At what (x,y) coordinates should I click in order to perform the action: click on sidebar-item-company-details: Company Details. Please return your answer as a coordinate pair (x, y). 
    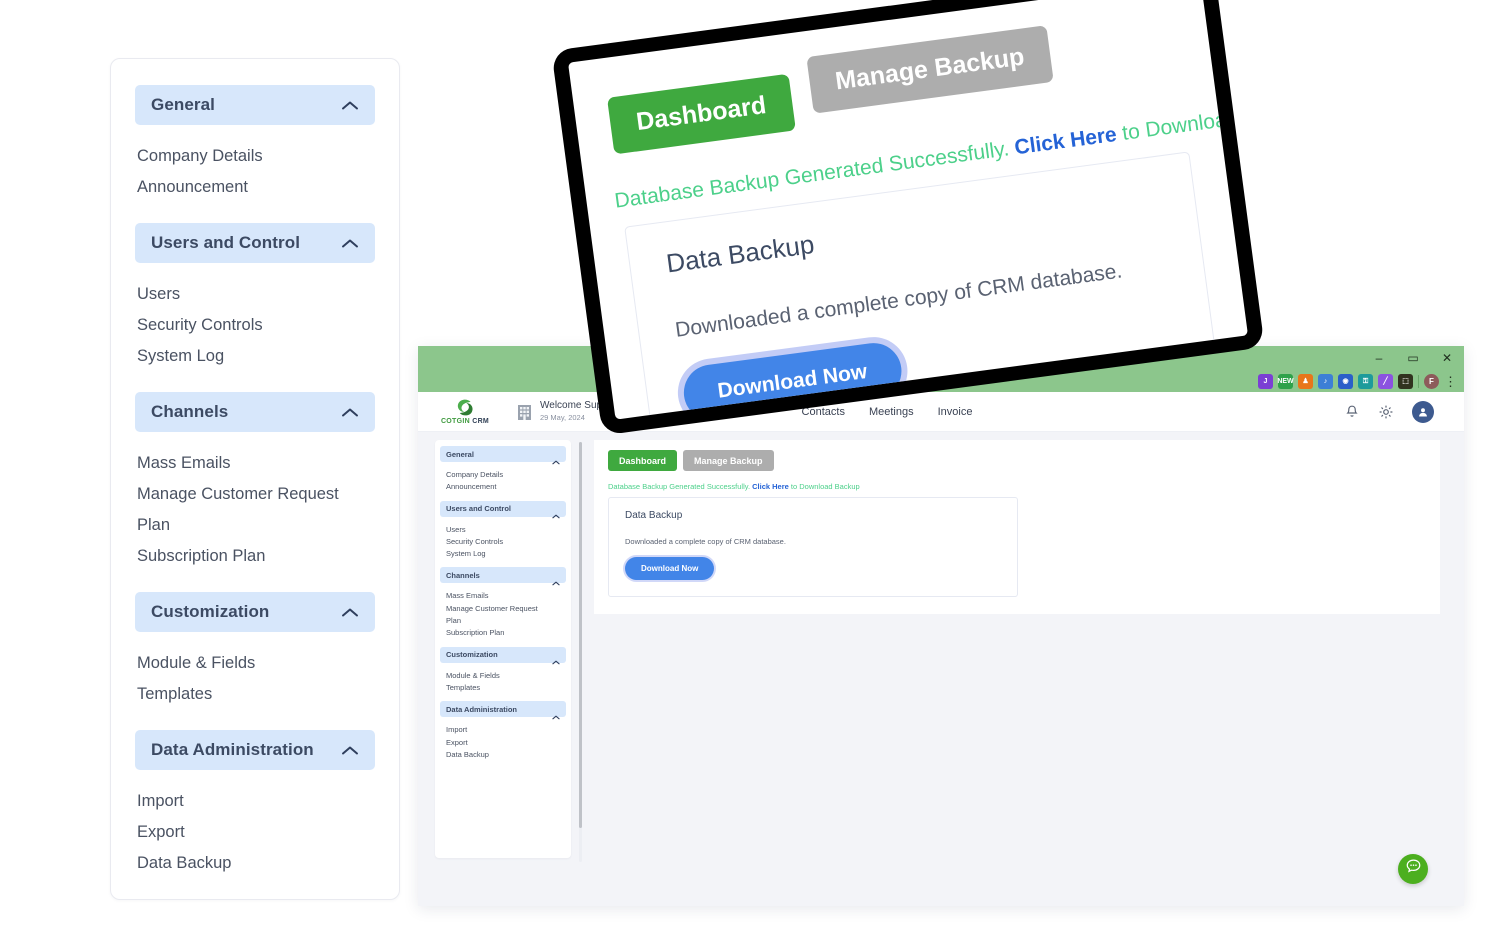
    Looking at the image, I should click on (255, 156).